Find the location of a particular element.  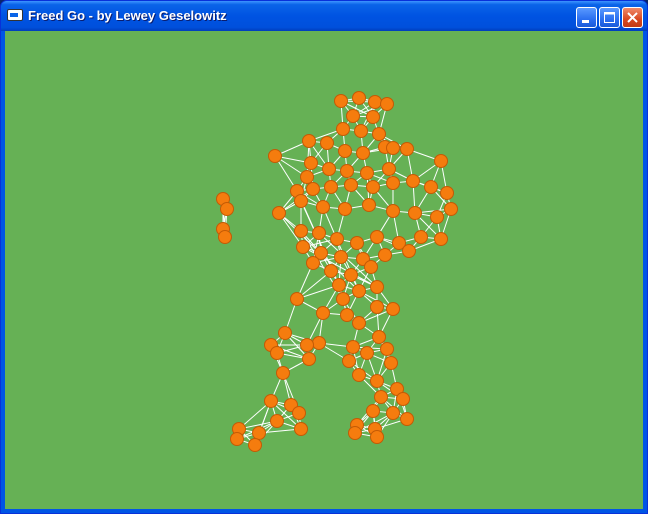

minimize-button is located at coordinates (586, 17).